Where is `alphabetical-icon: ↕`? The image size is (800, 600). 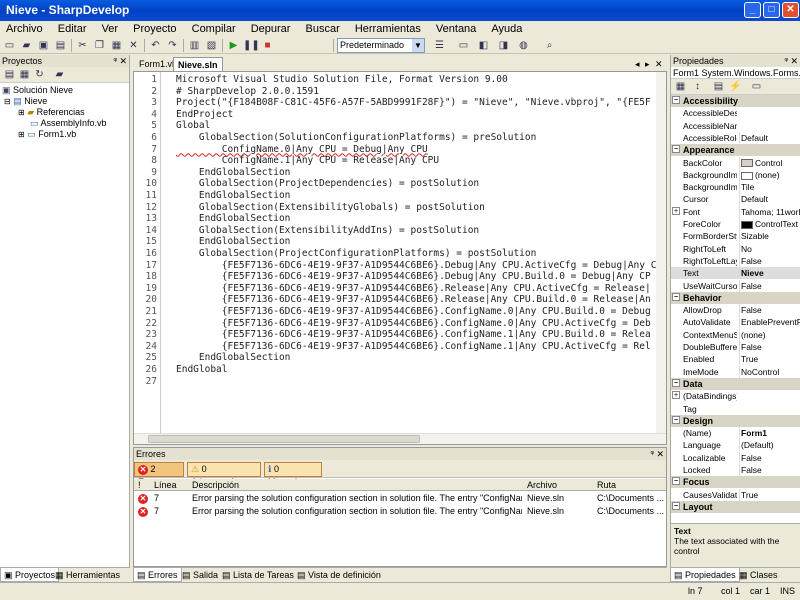
alphabetical-icon: ↕ is located at coordinates (697, 86).